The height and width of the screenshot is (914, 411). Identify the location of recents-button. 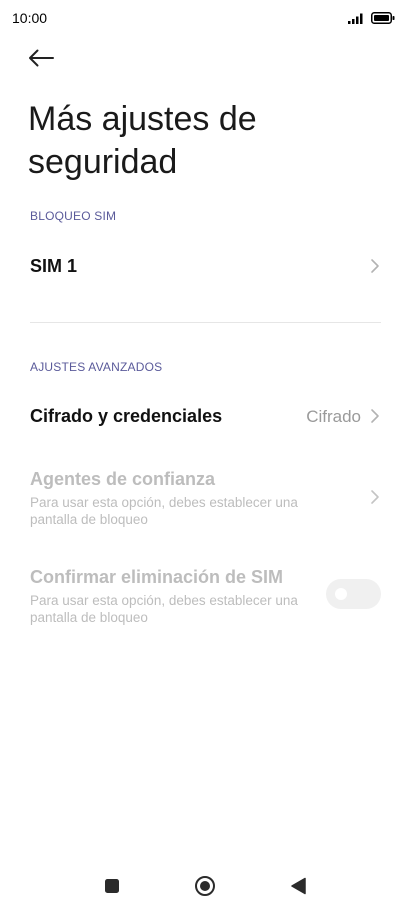
(112, 888).